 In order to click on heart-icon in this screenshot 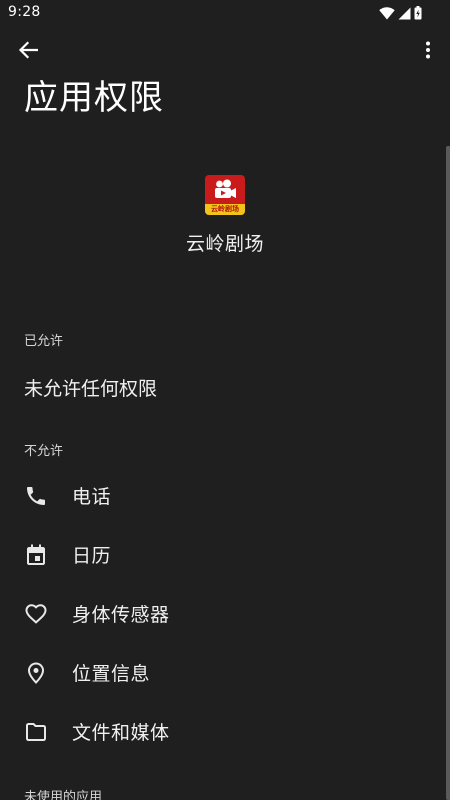, I will do `click(36, 614)`.